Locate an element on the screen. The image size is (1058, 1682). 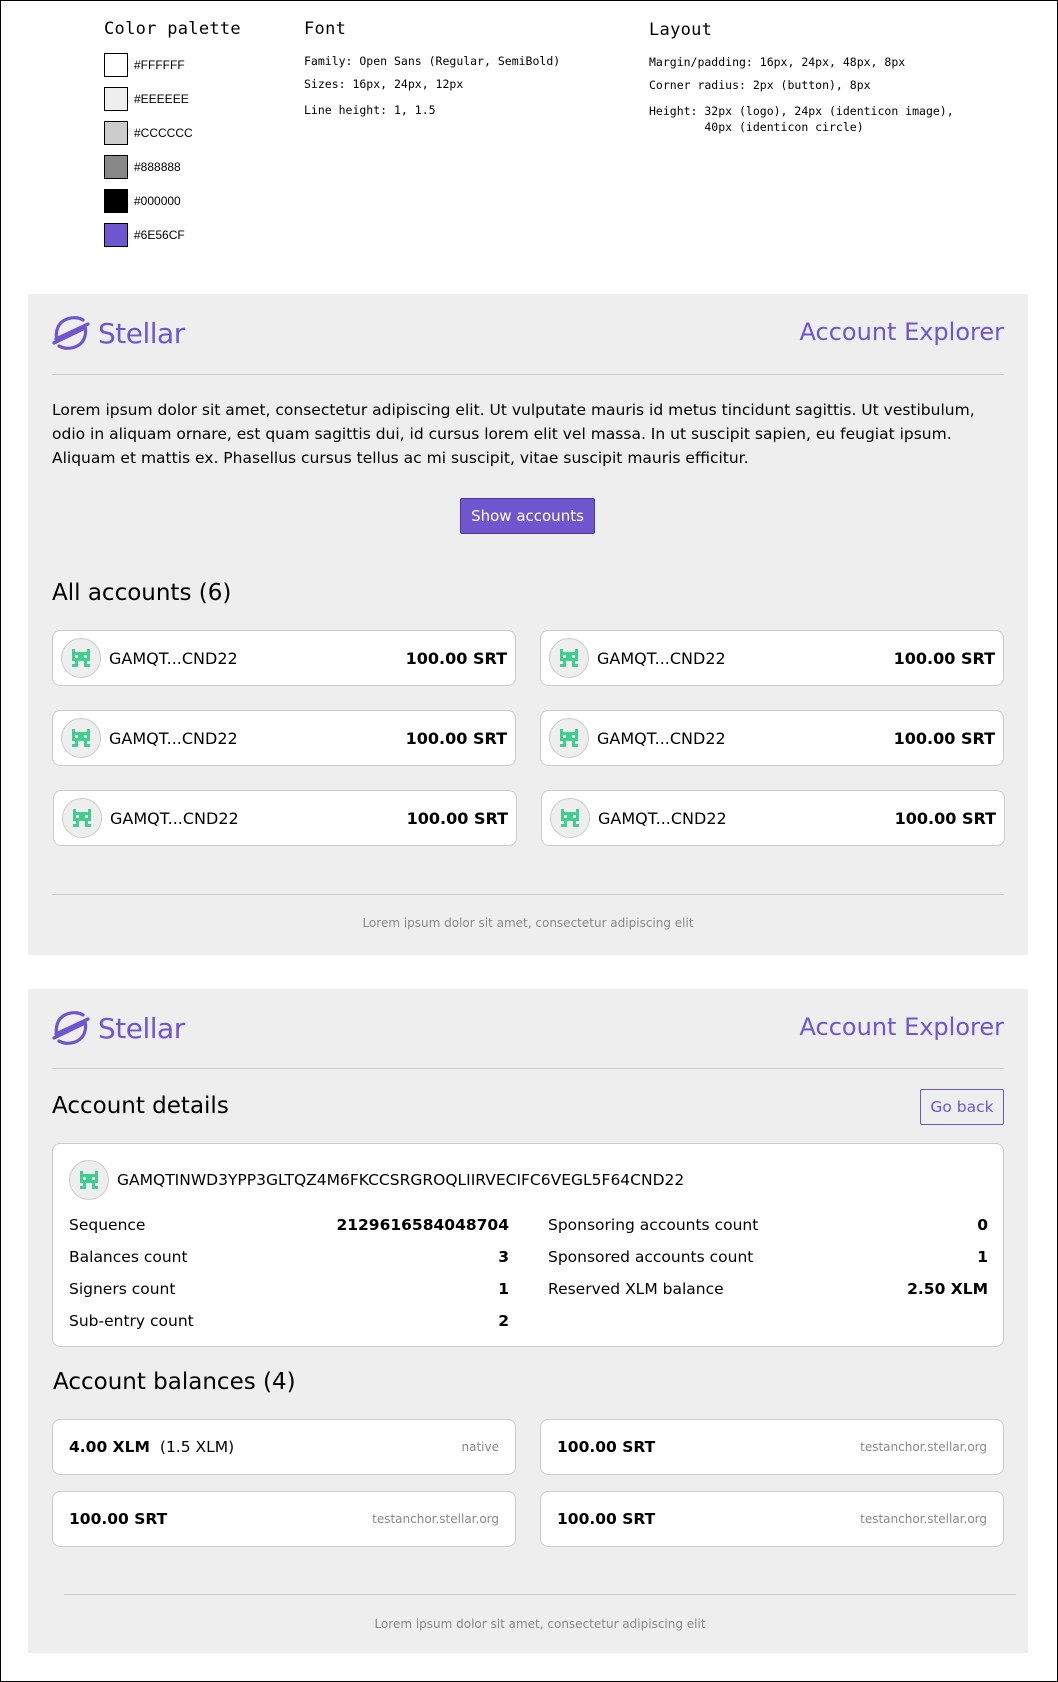
balance-card: 4.00 XLM (1.5 XLM) native is located at coordinates (284, 1447).